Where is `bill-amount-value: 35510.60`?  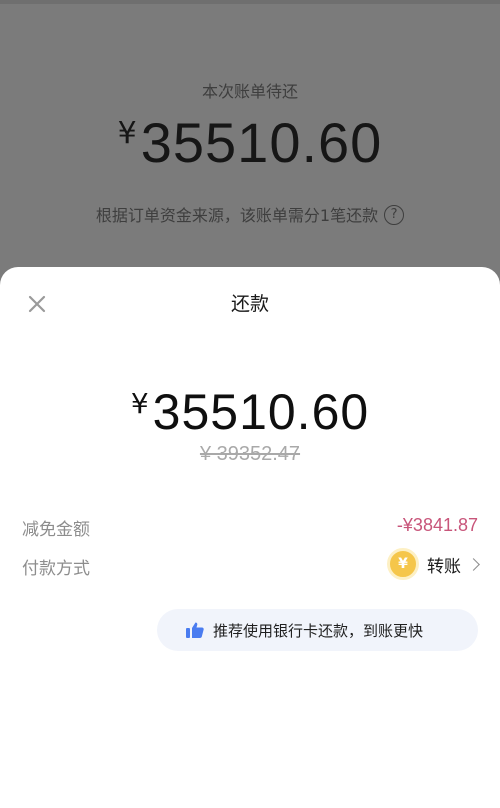
bill-amount-value: 35510.60 is located at coordinates (261, 142).